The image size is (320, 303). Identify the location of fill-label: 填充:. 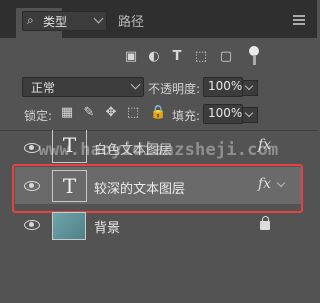
(186, 116).